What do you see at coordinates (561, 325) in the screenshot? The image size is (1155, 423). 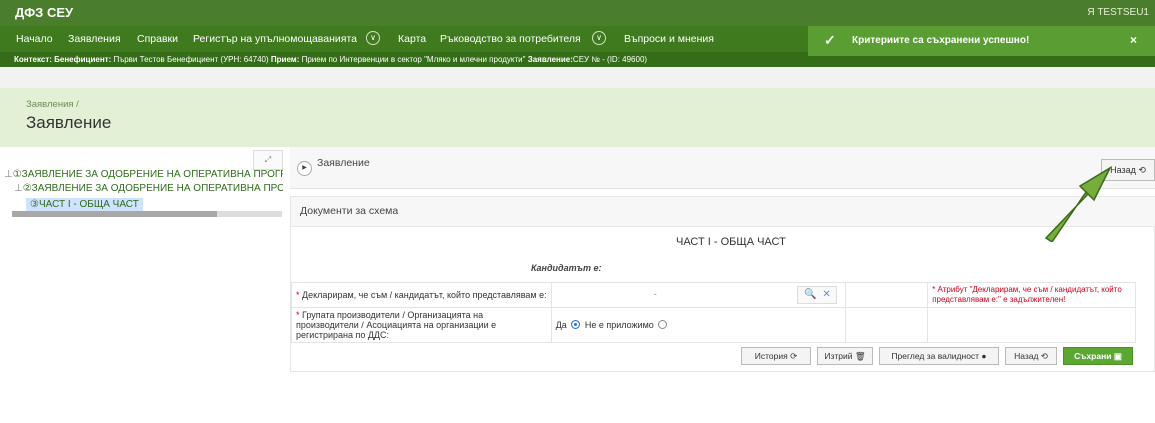 I see `radio-yes-label: Да` at bounding box center [561, 325].